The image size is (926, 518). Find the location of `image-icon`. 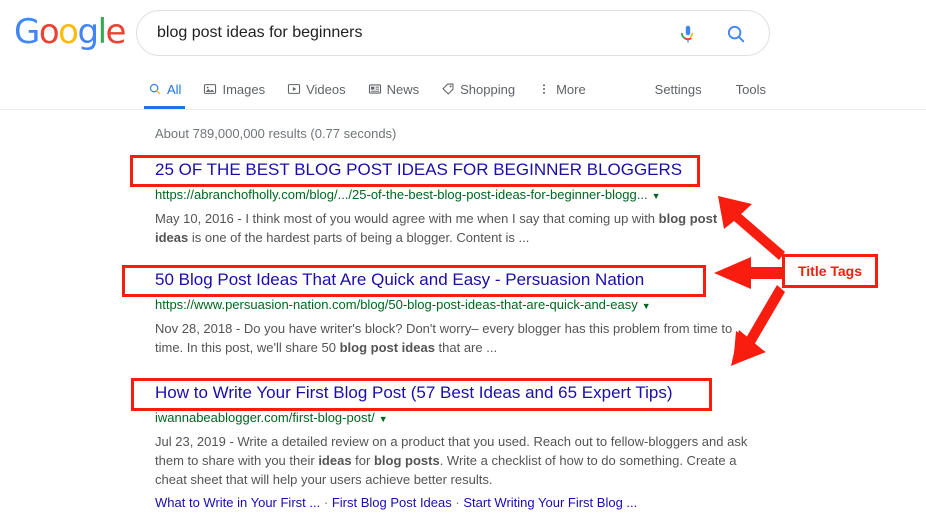

image-icon is located at coordinates (210, 89).